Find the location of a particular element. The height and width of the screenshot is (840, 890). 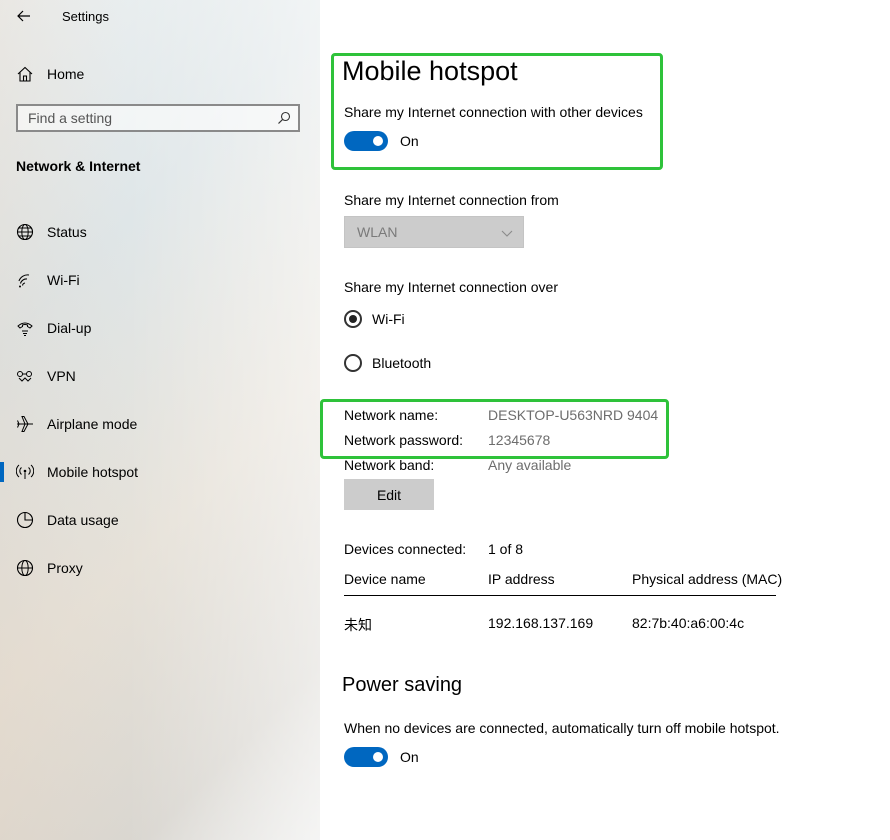

table-cell-device-name: 未知 is located at coordinates (358, 626).